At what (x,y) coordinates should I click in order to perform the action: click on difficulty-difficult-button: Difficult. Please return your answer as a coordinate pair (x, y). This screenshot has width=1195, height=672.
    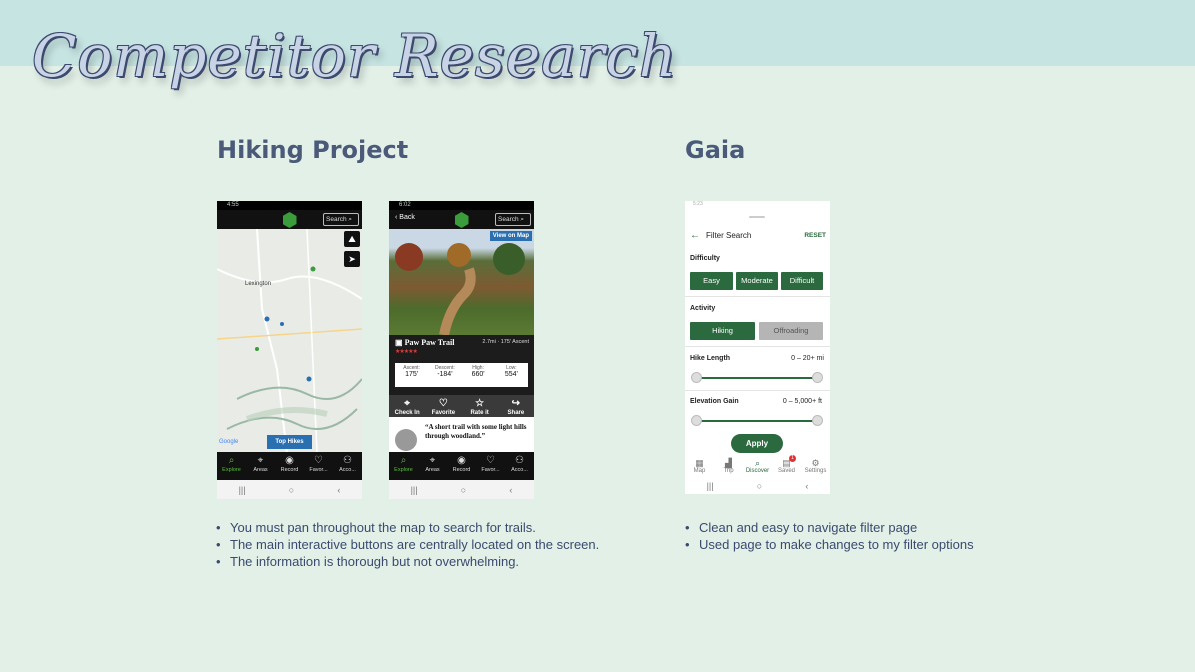
    Looking at the image, I should click on (802, 281).